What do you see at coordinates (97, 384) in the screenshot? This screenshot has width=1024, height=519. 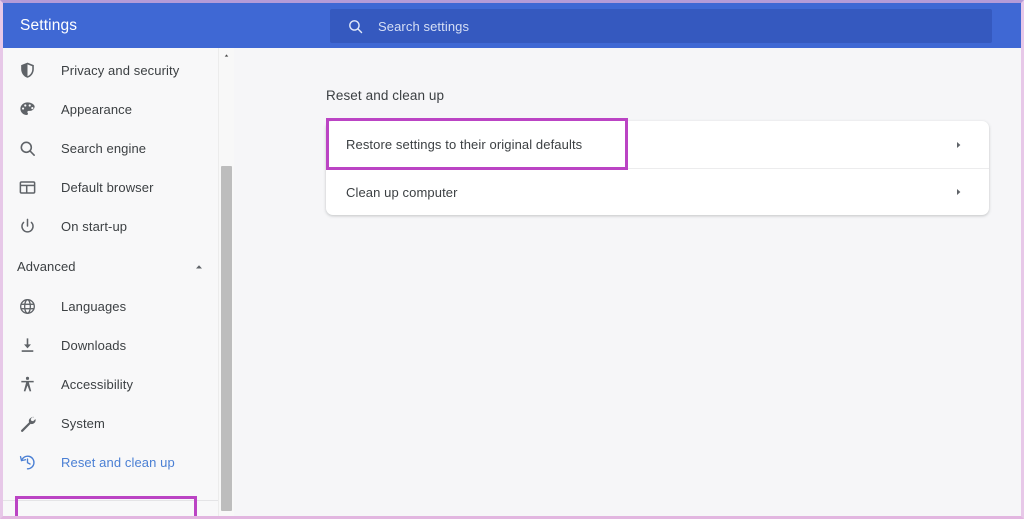 I see `sidebar-item-label: Accessibility` at bounding box center [97, 384].